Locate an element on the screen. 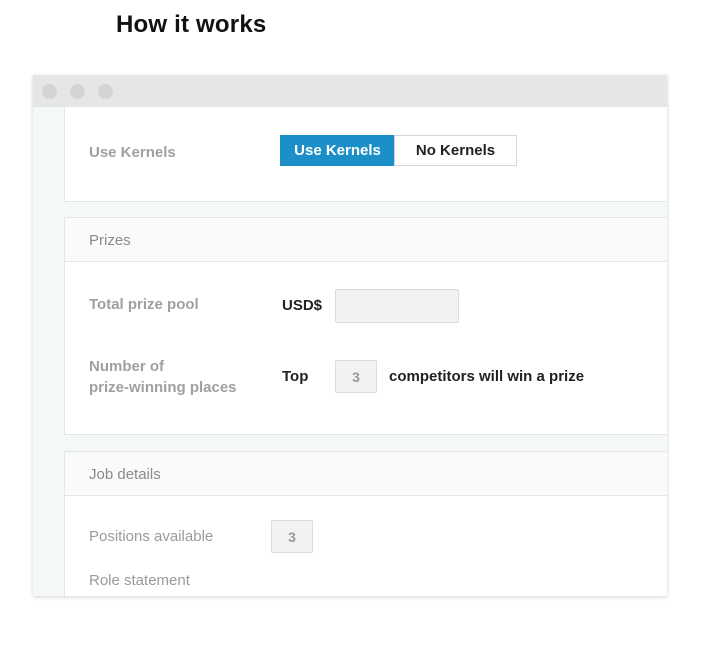  positions-input: 3 is located at coordinates (292, 536).